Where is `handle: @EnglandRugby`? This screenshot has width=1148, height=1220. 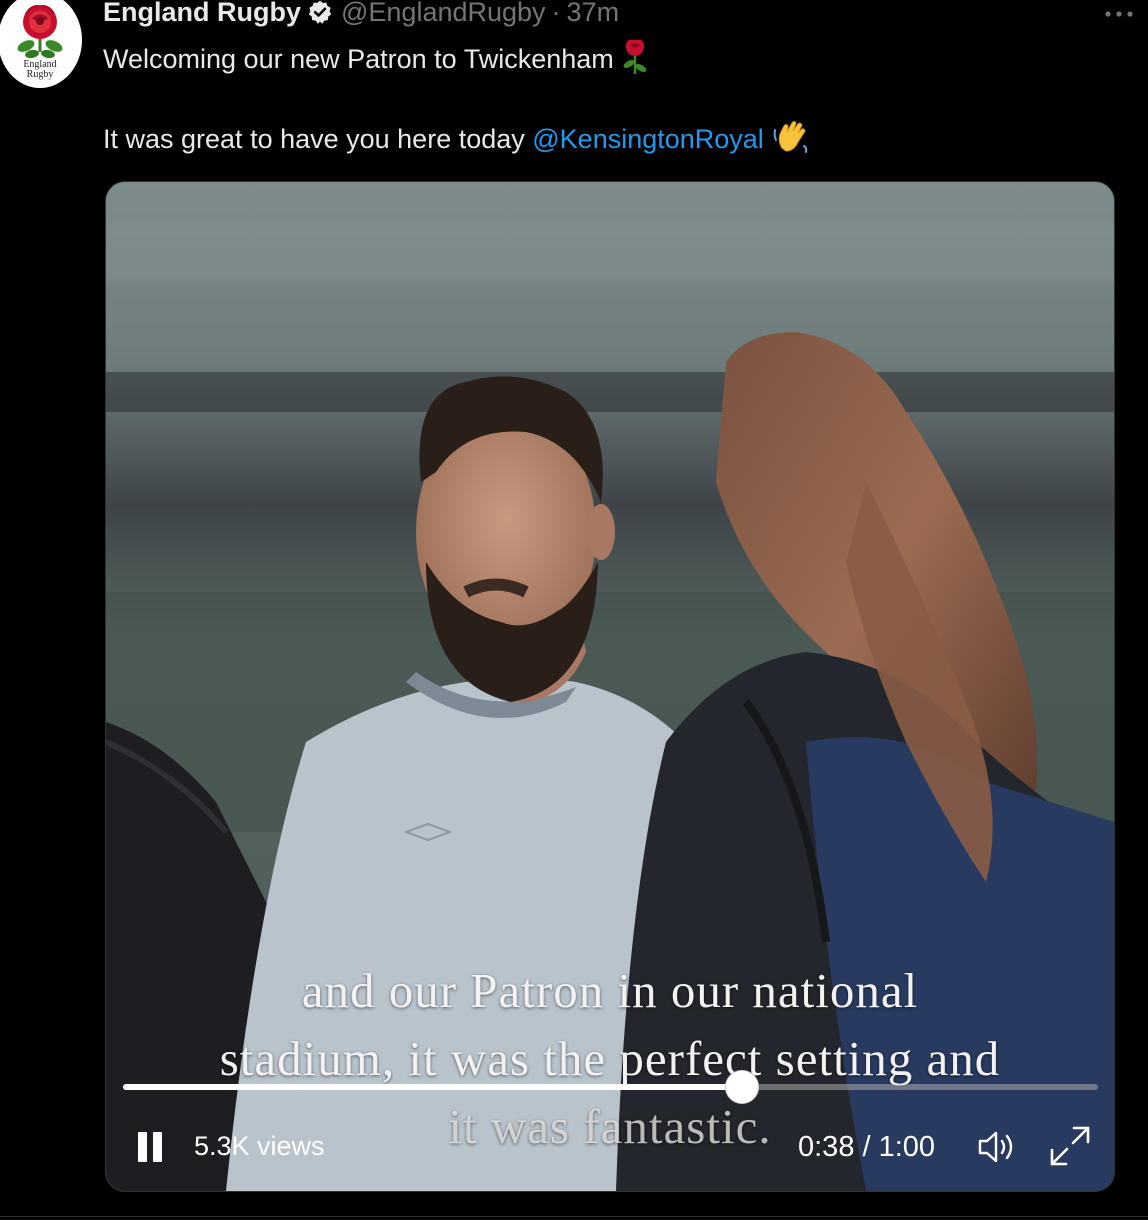 handle: @EnglandRugby is located at coordinates (443, 14).